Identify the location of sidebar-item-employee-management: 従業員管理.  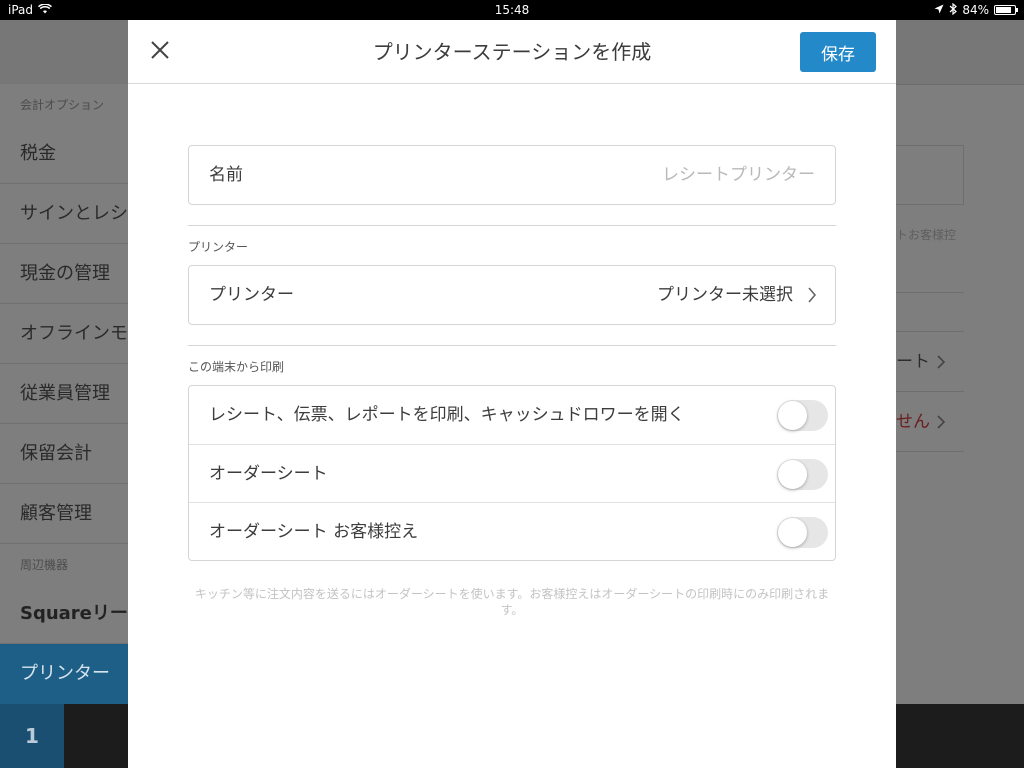
(64, 394).